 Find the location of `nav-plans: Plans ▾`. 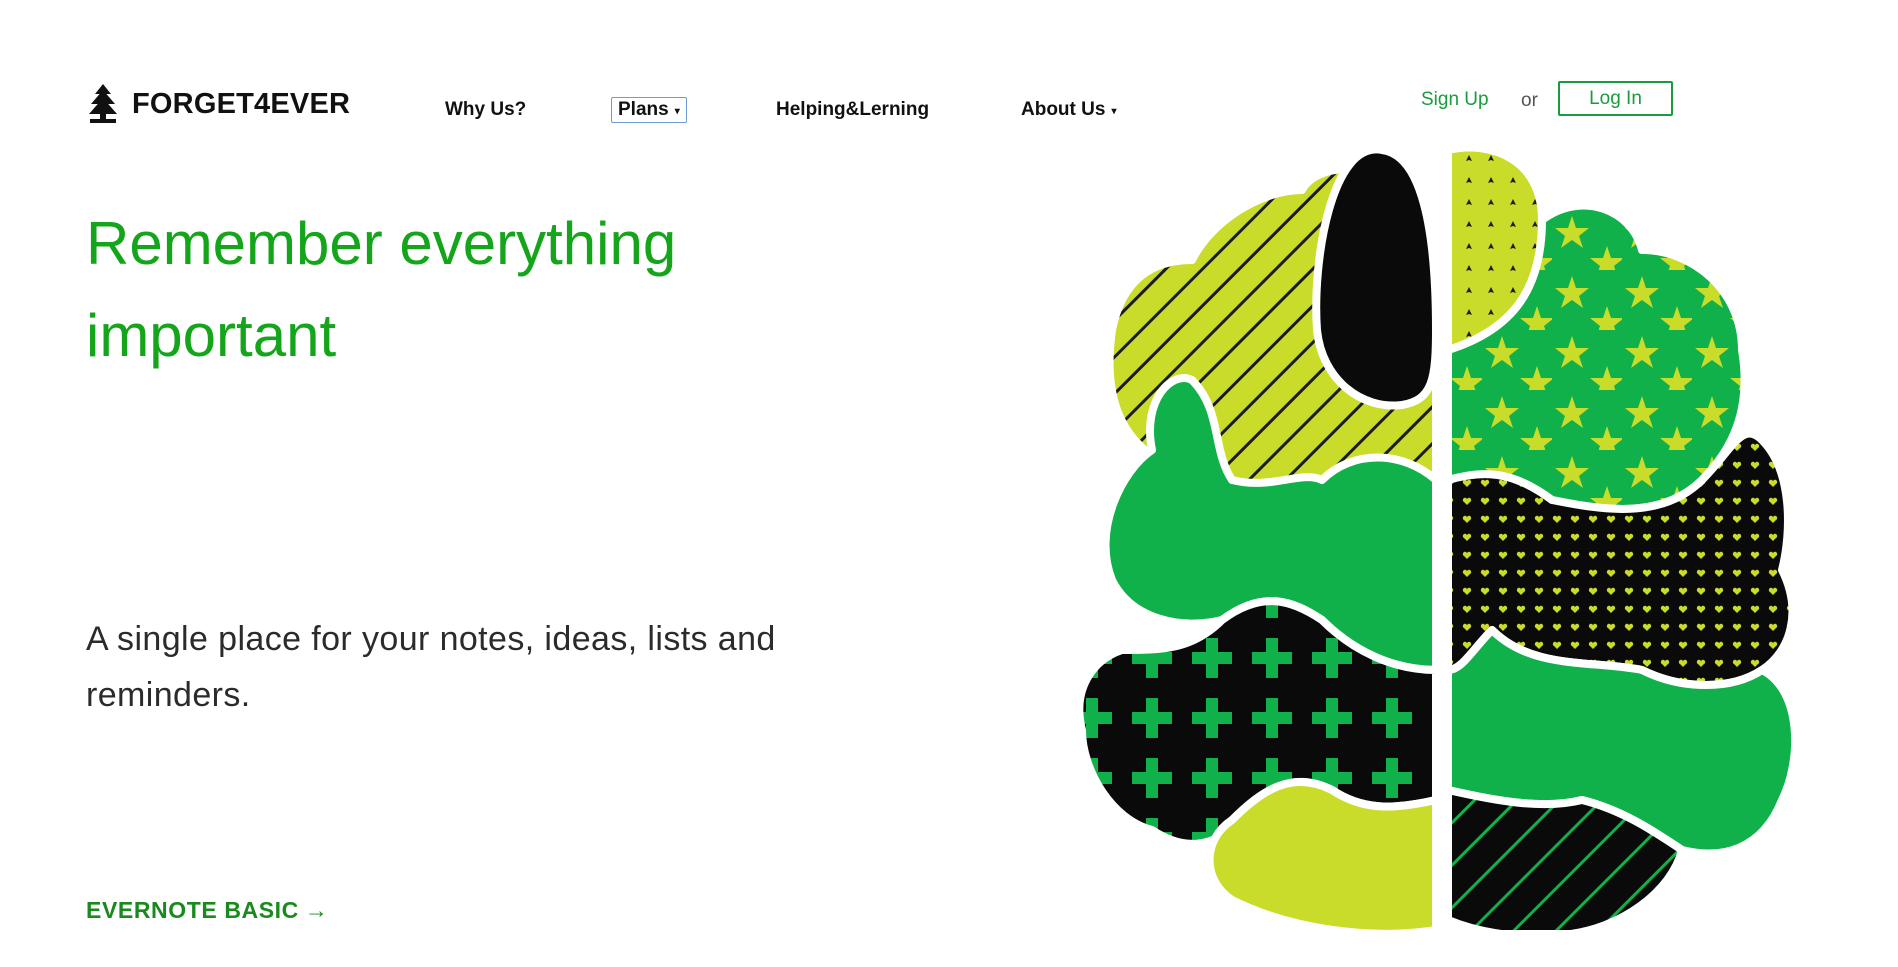

nav-plans: Plans ▾ is located at coordinates (649, 110).